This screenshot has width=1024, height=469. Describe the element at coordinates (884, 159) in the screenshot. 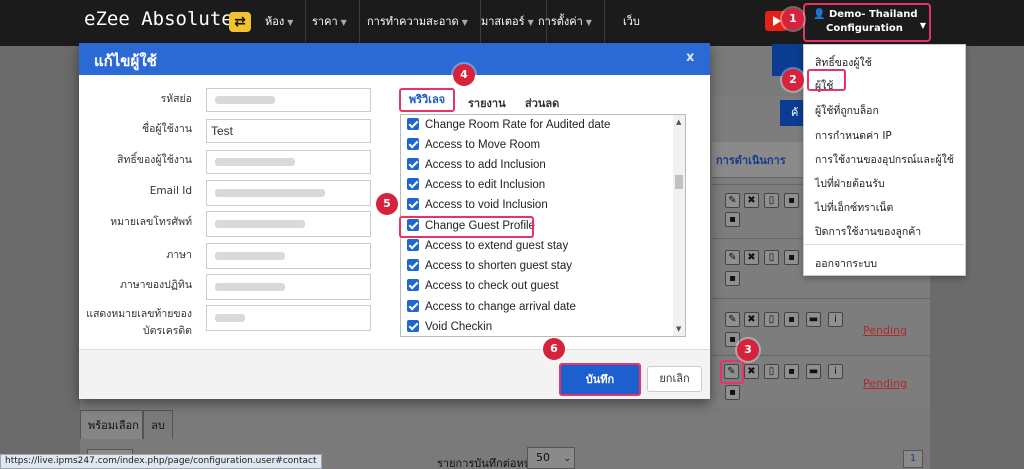

I see `menu-item-device-usage: การใช้งานของอุปกรณ์และผู้ใช้` at that location.